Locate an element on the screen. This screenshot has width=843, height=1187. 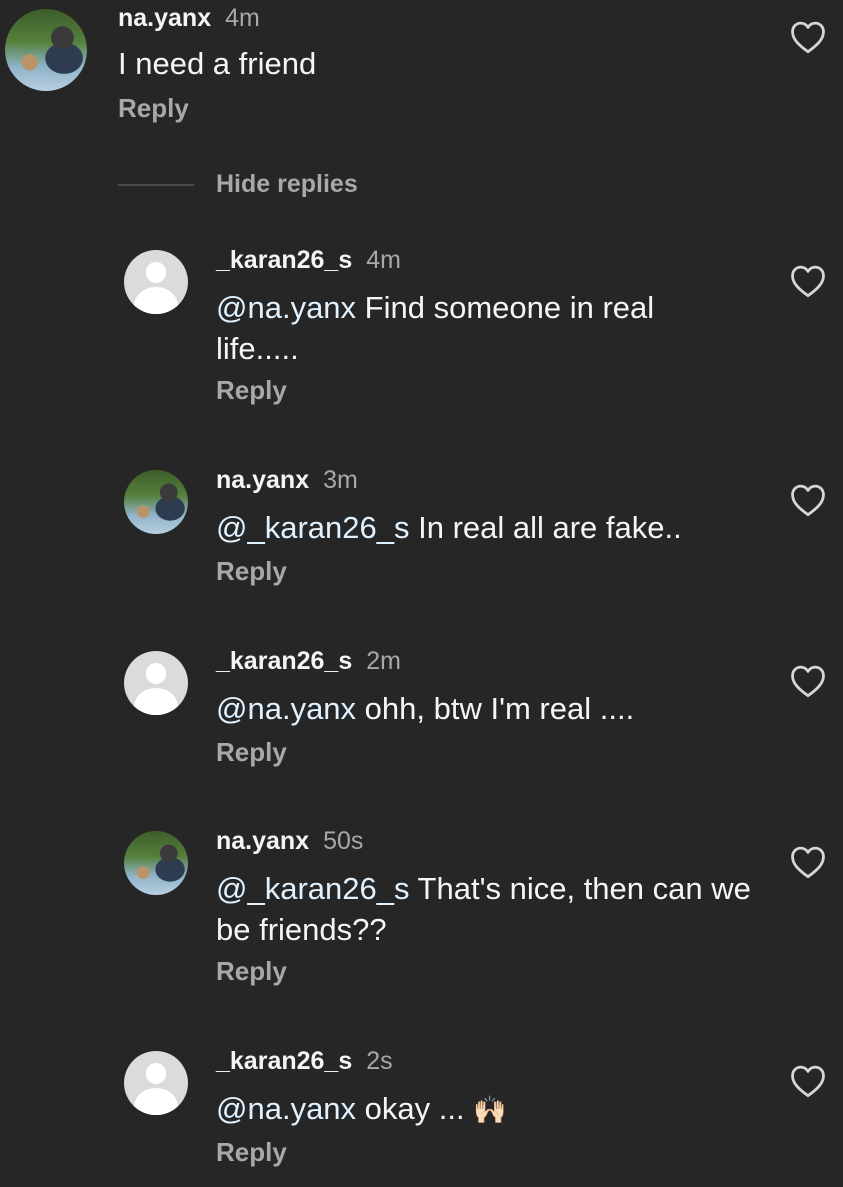
comment-meta: _karan26_s 2m is located at coordinates (308, 661).